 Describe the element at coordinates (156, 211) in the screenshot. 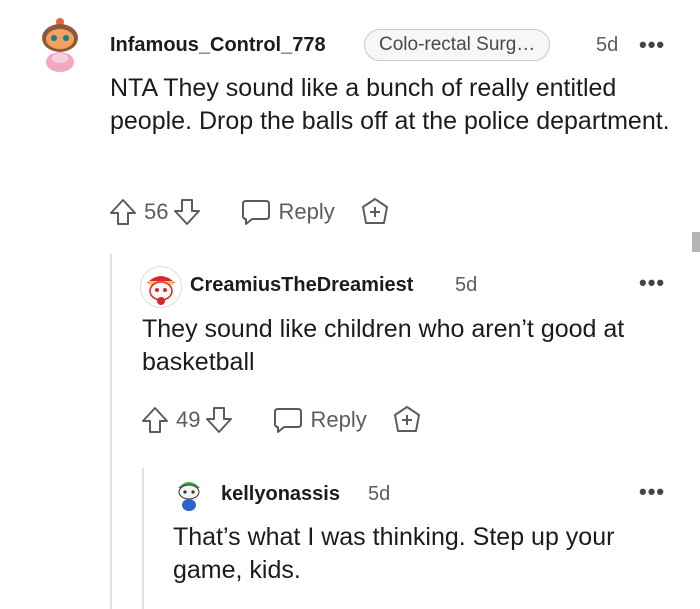

I see `vote-count: 56` at that location.